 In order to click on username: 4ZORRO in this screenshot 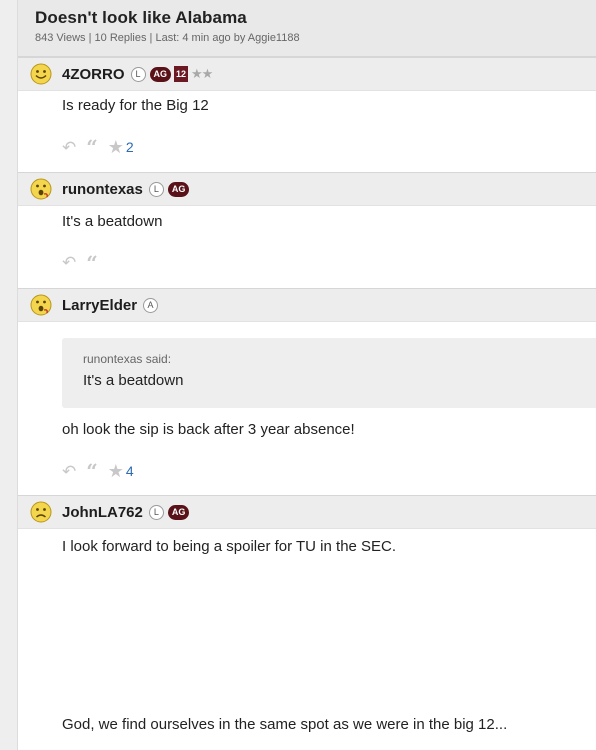, I will do `click(93, 74)`.